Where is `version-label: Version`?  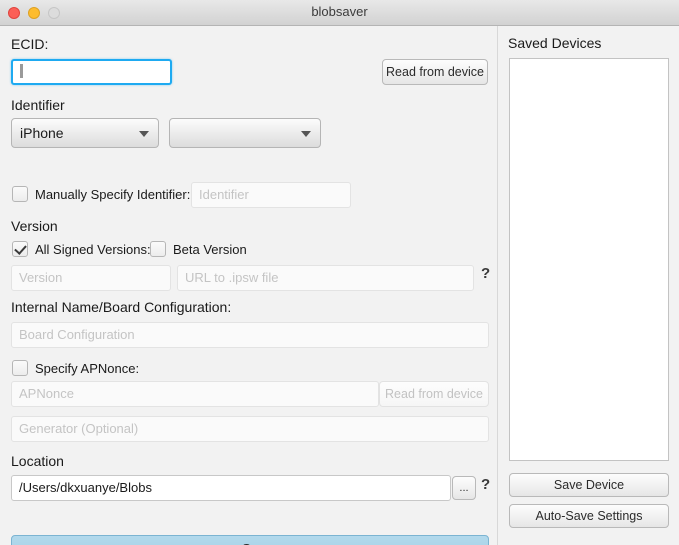
version-label: Version is located at coordinates (34, 226).